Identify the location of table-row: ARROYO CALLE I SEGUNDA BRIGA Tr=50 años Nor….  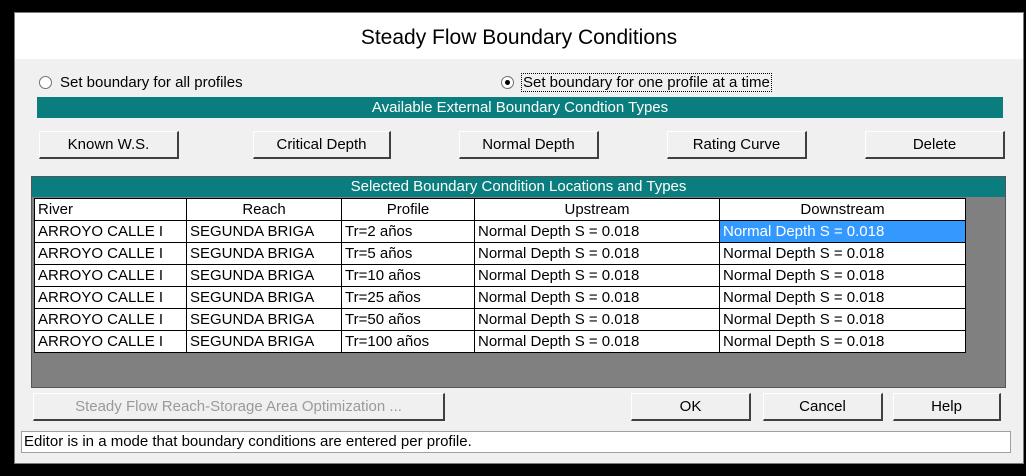
(500, 319).